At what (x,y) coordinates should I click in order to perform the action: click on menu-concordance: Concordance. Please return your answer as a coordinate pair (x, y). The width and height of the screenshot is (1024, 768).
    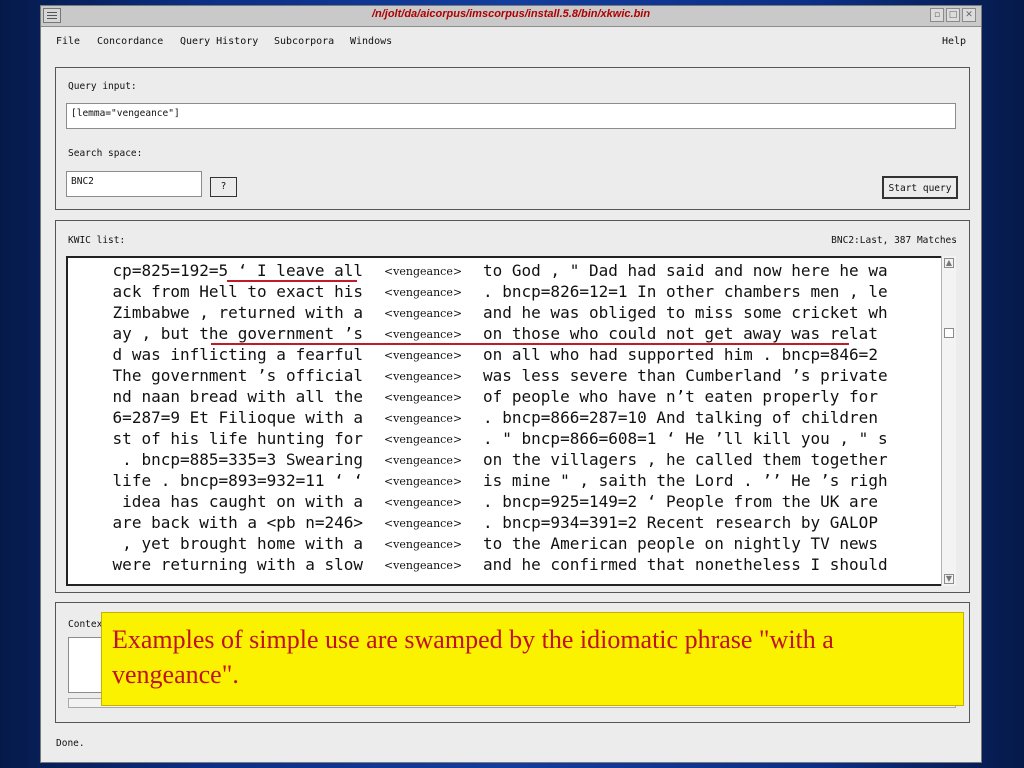
    Looking at the image, I should click on (130, 41).